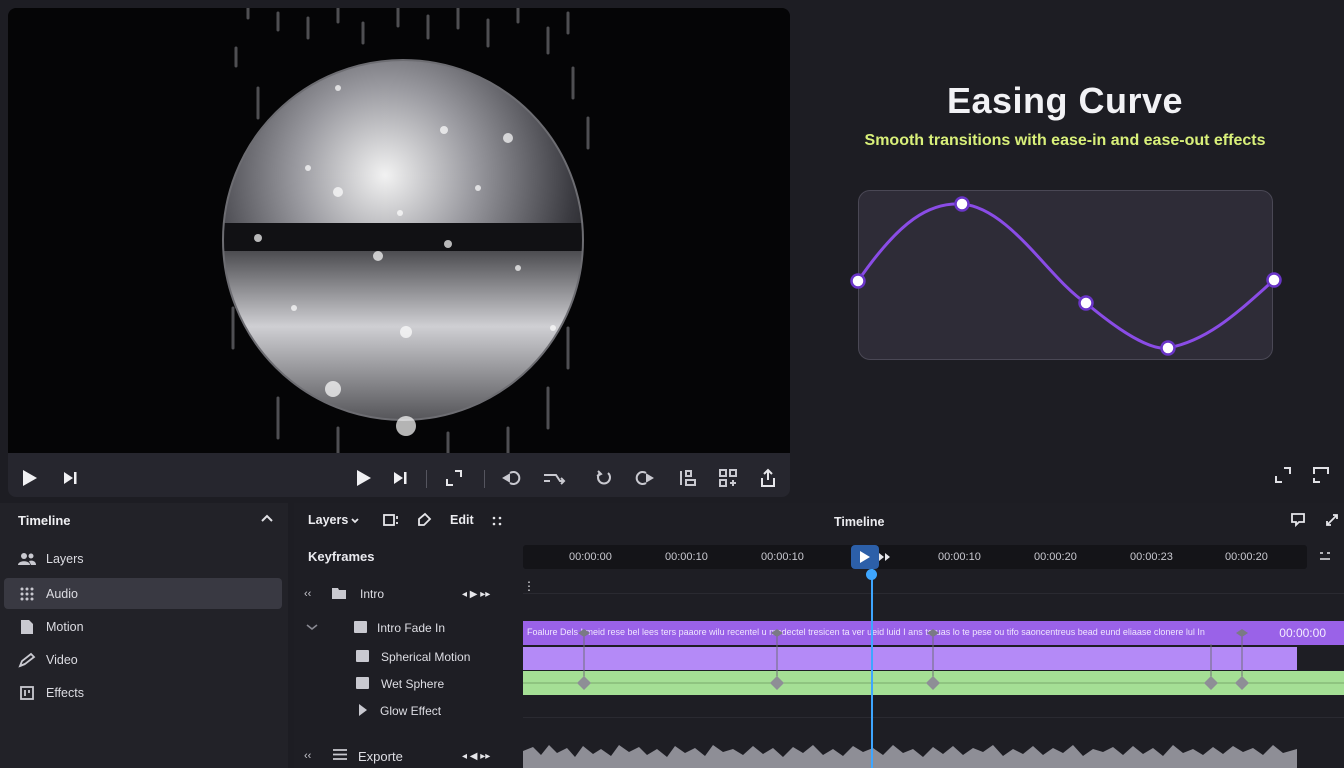  What do you see at coordinates (512, 478) in the screenshot?
I see `undo-icon` at bounding box center [512, 478].